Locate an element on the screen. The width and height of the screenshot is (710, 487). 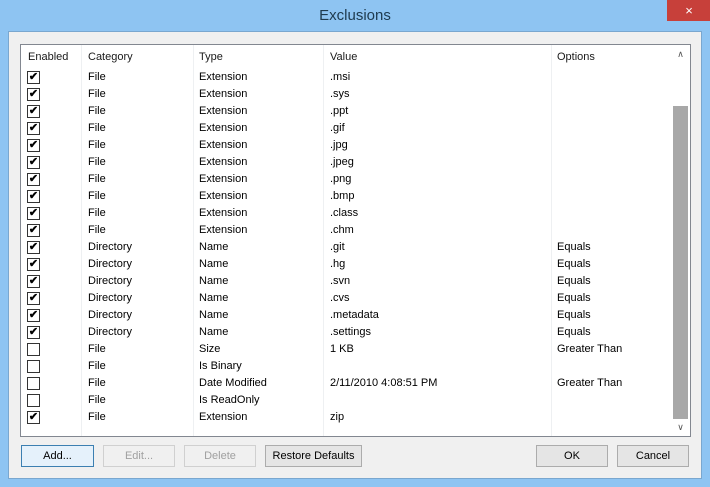
value-cell: 1 KB is located at coordinates (342, 349).